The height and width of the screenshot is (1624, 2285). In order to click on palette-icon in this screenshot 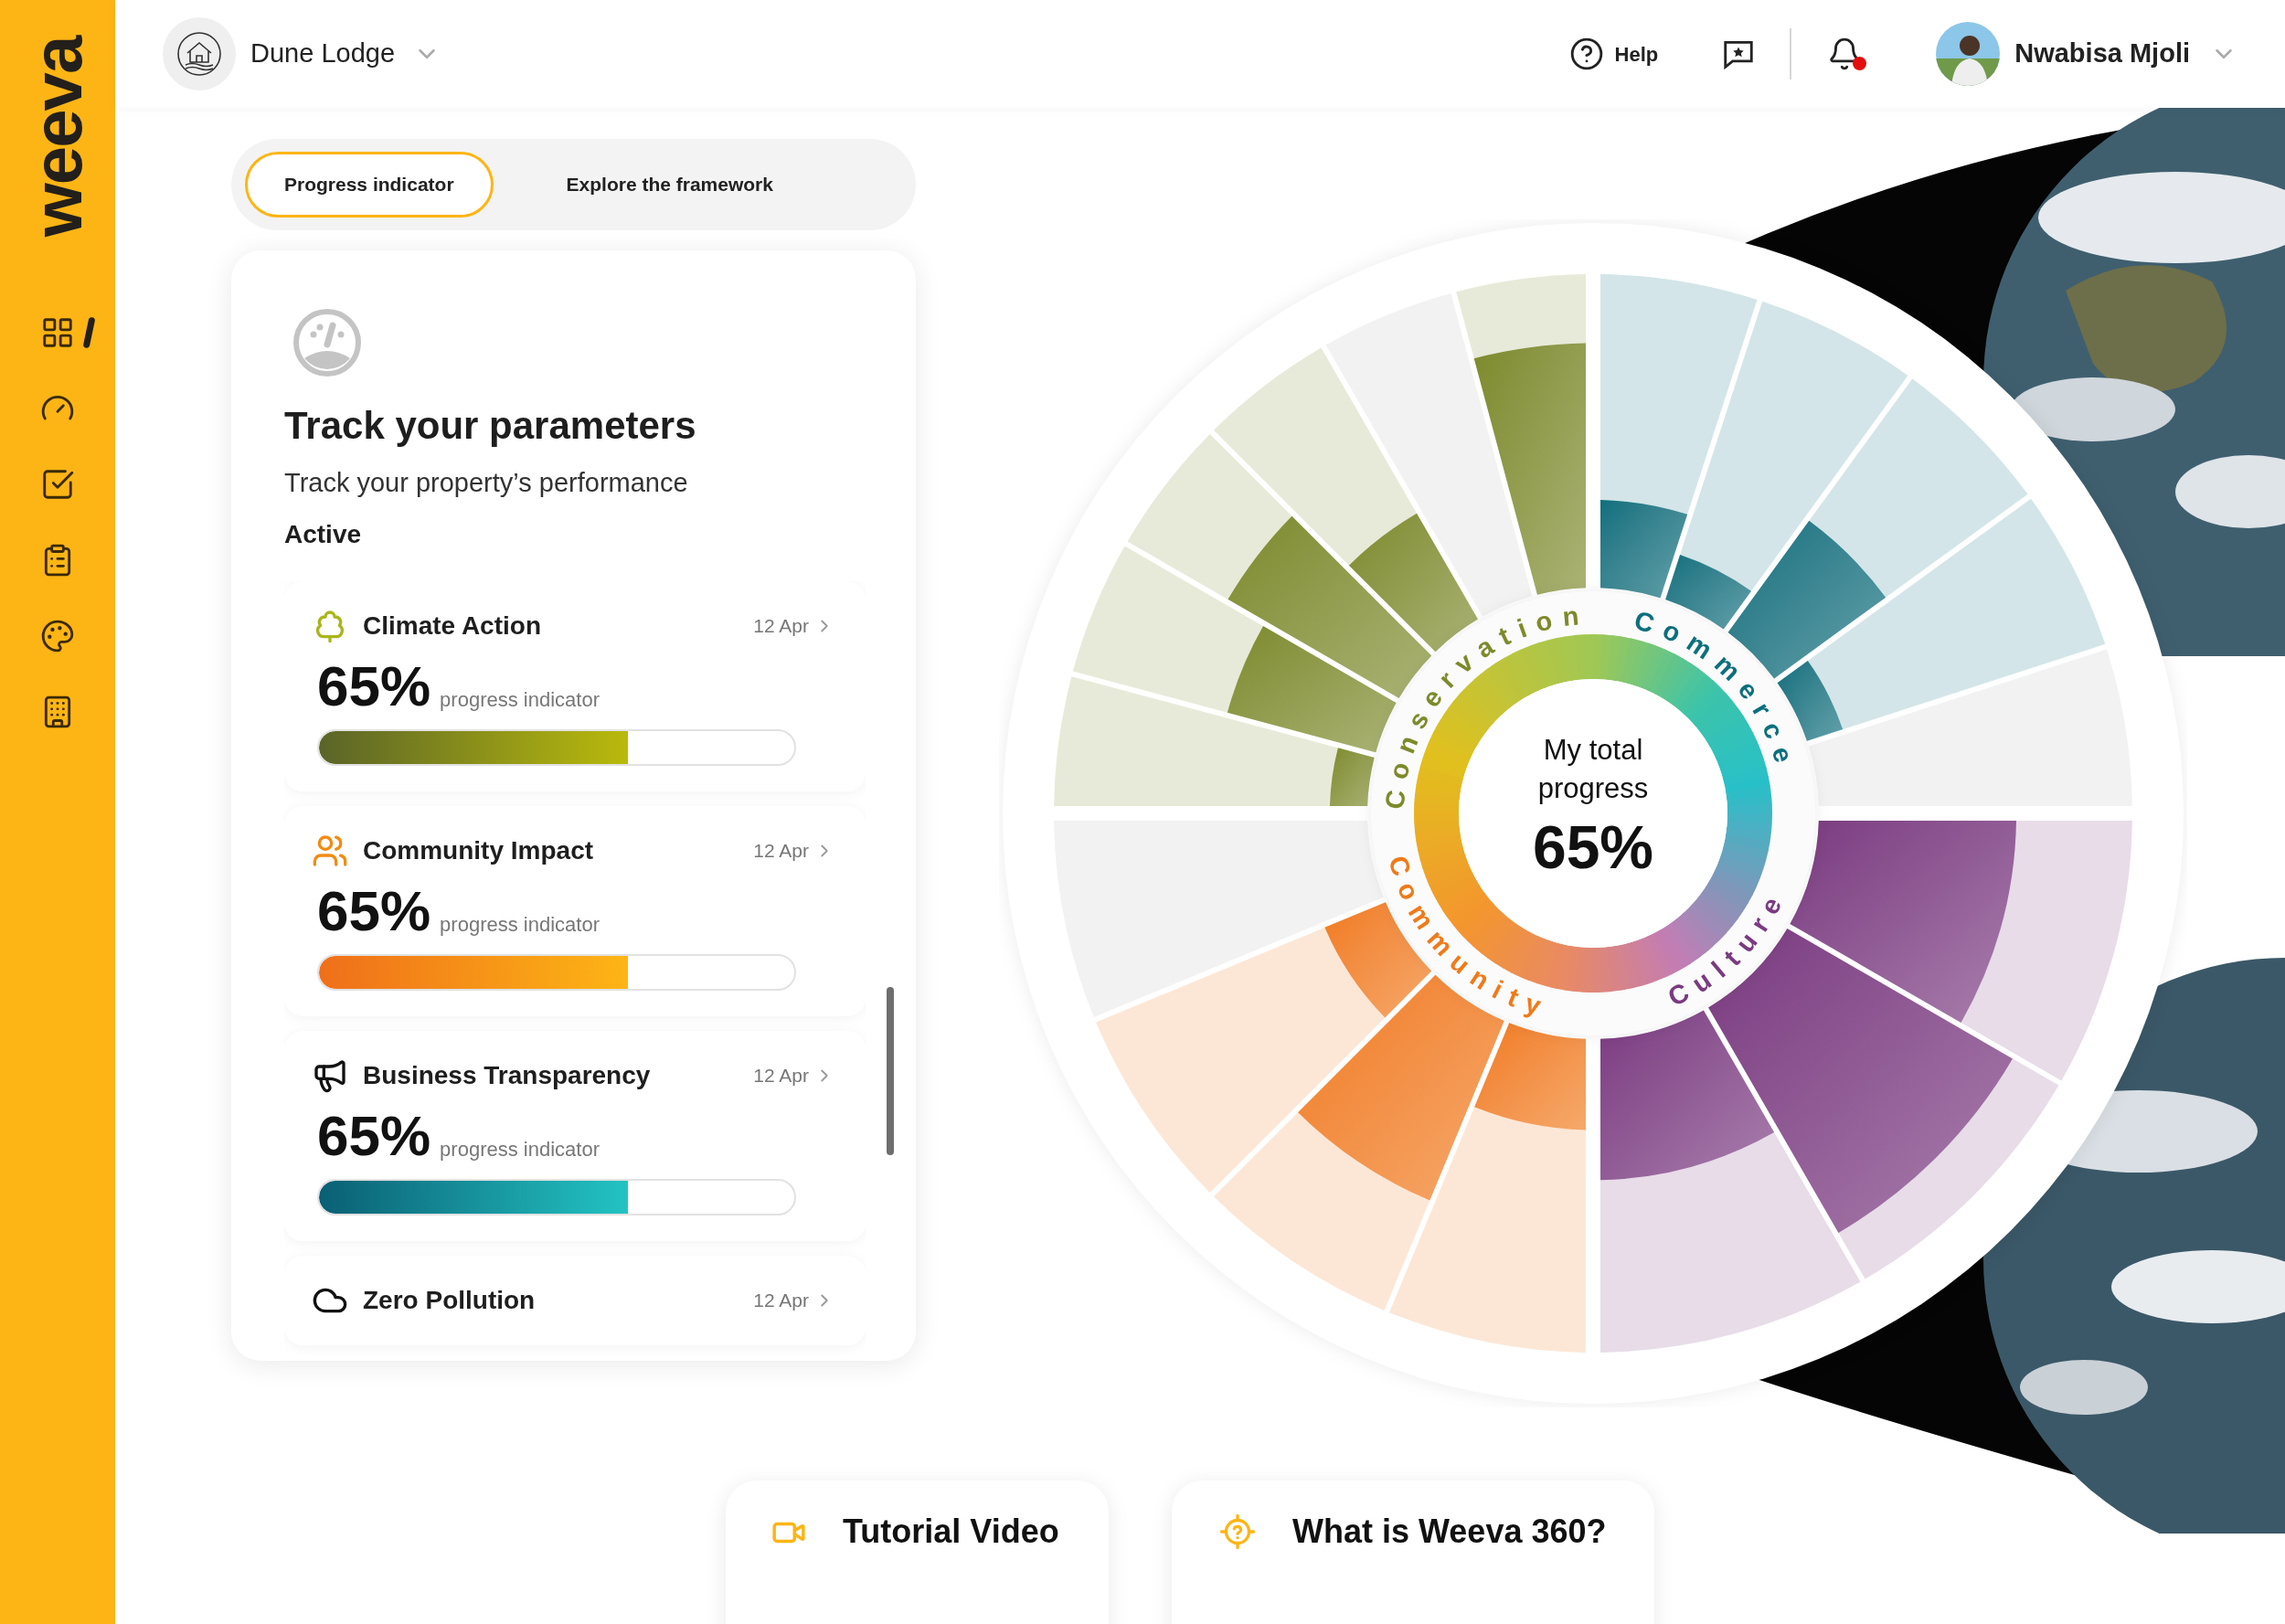, I will do `click(57, 636)`.